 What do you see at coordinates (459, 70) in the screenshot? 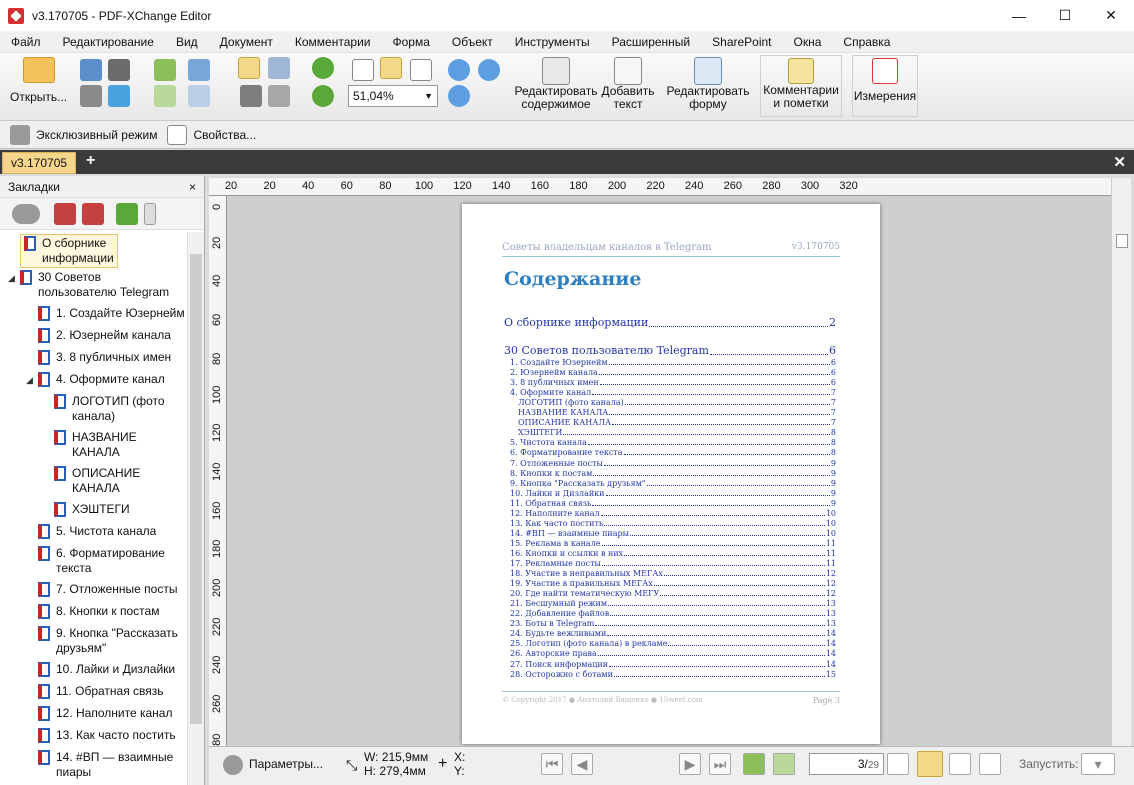
I see `zoom-in-icon` at bounding box center [459, 70].